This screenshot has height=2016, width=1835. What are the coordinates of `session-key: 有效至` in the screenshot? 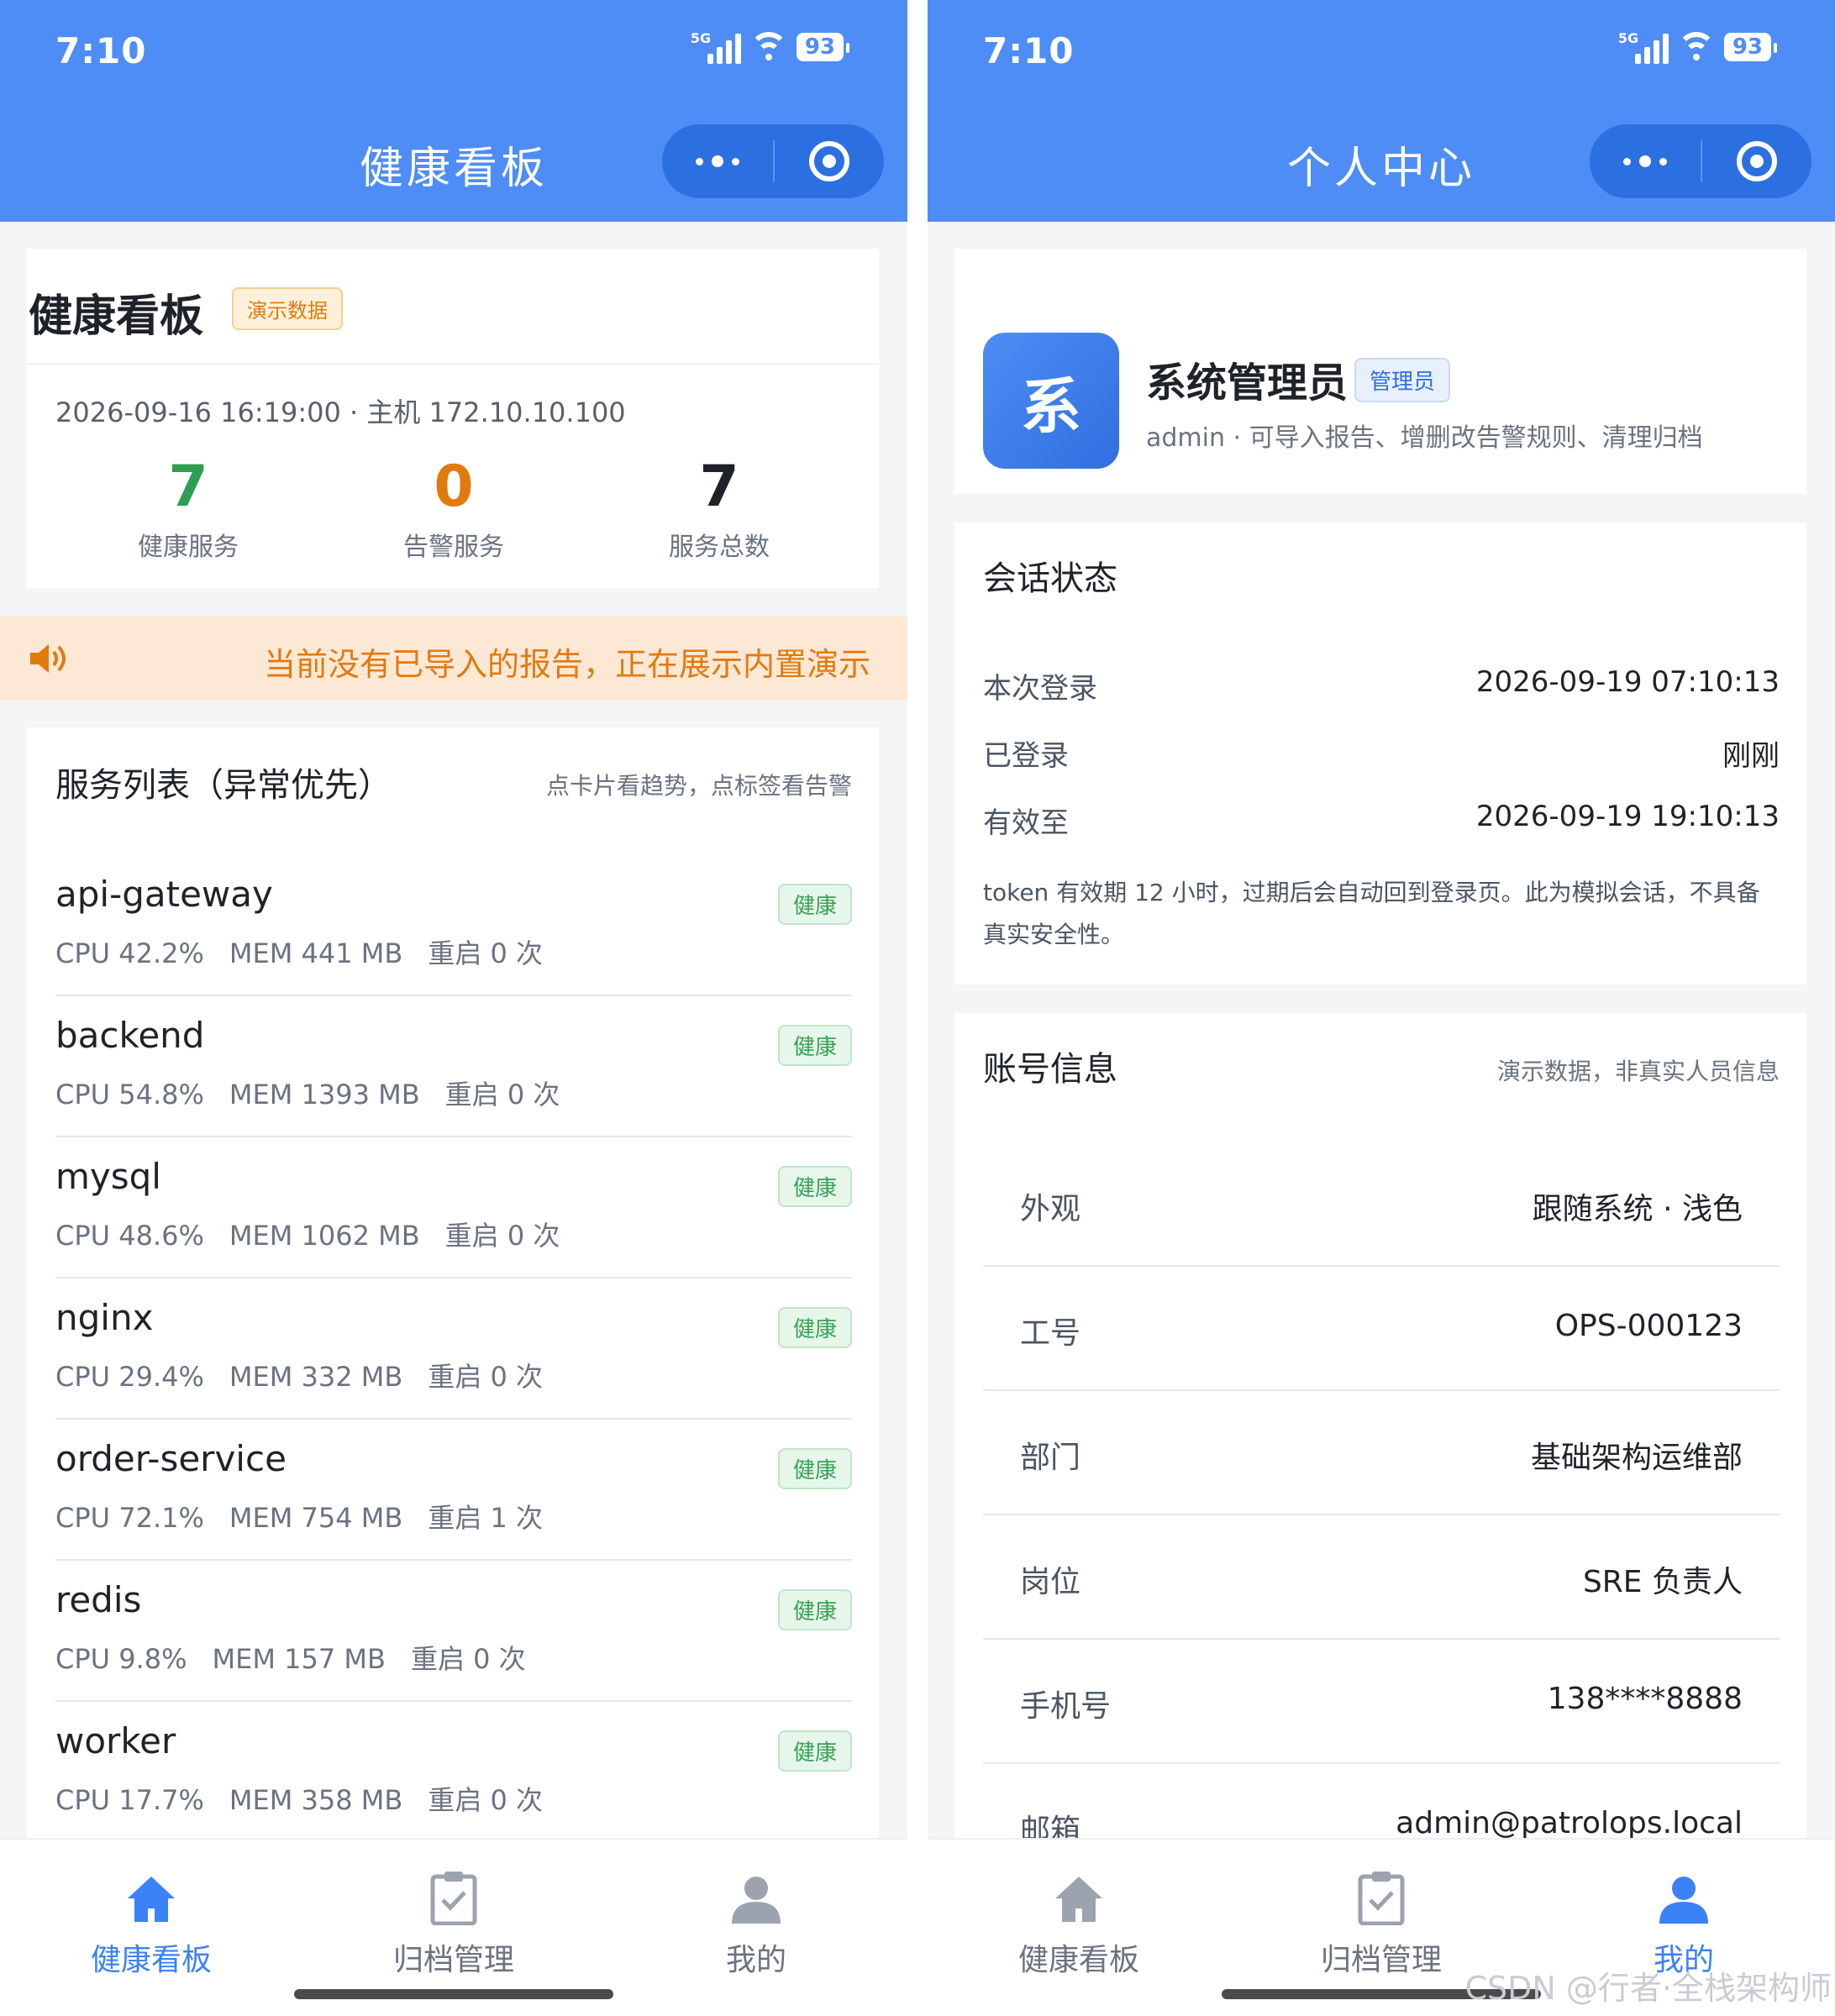 It's located at (1026, 823).